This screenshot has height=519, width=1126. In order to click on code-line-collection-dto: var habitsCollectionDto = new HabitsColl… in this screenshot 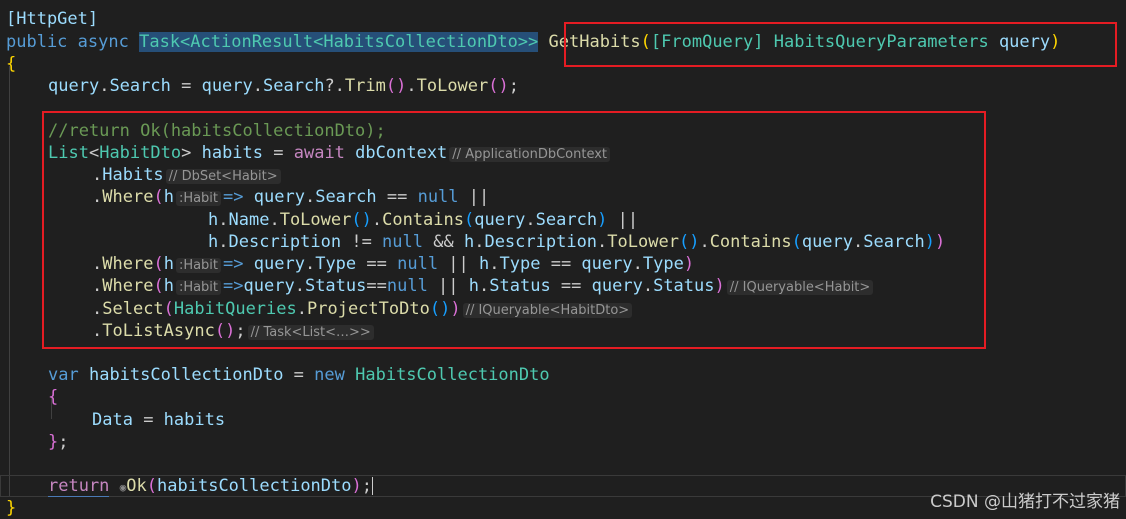, I will do `click(299, 375)`.